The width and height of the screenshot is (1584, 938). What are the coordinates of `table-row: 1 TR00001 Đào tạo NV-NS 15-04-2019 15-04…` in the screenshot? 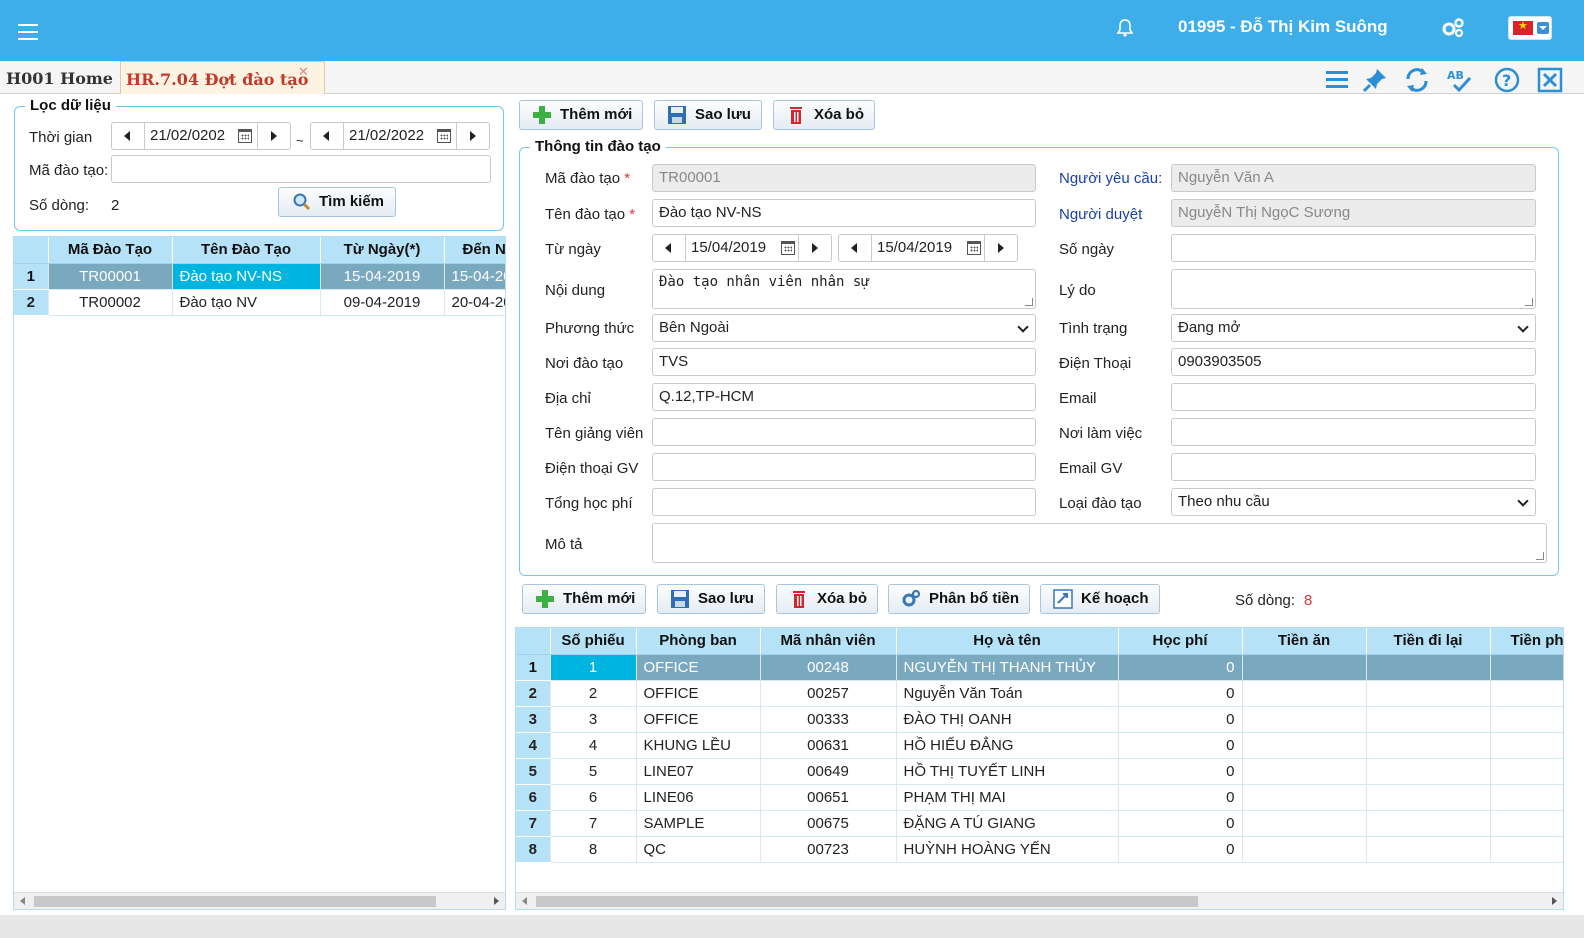 It's located at (259, 276).